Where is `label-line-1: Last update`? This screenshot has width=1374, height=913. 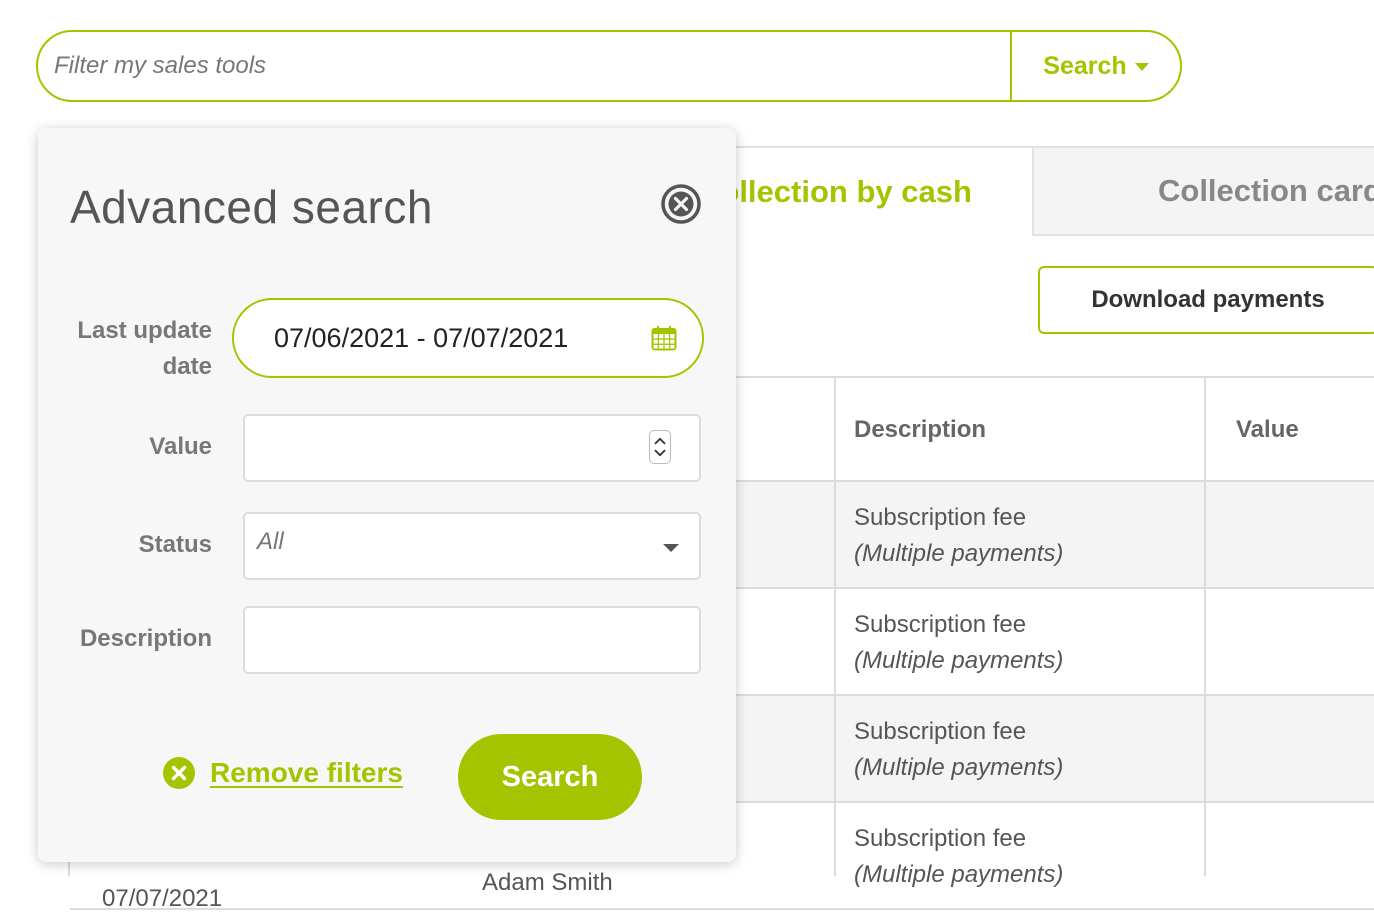 label-line-1: Last update is located at coordinates (144, 330).